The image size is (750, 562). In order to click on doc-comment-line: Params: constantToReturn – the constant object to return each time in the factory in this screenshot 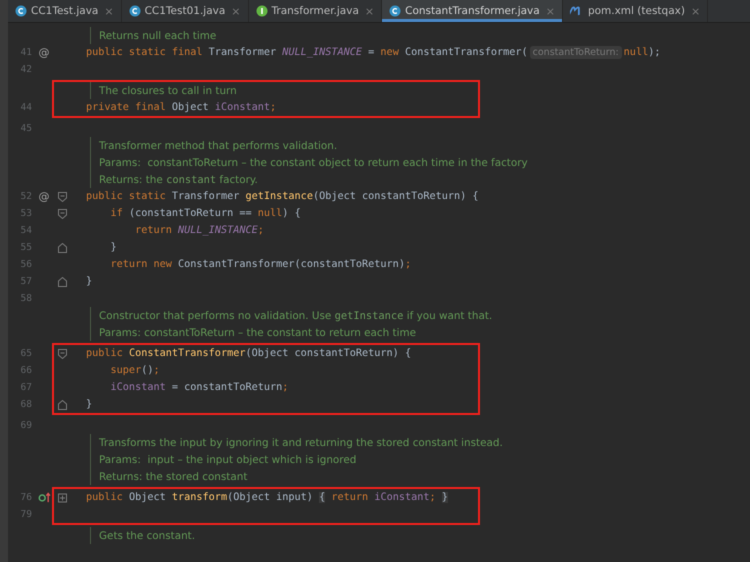, I will do `click(313, 162)`.